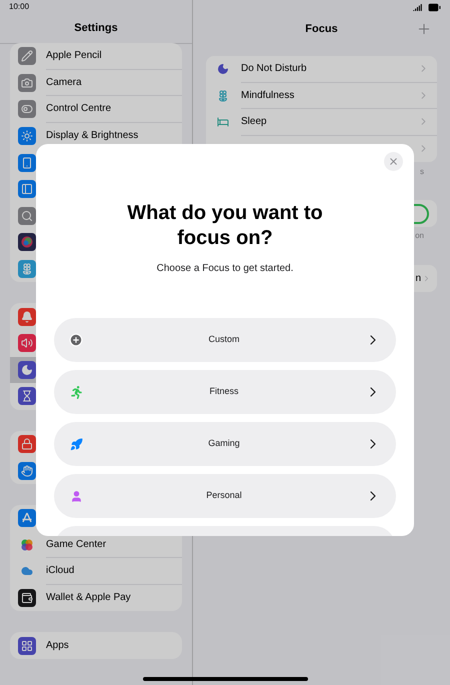 This screenshot has width=450, height=685. I want to click on page-title: Focus, so click(321, 29).